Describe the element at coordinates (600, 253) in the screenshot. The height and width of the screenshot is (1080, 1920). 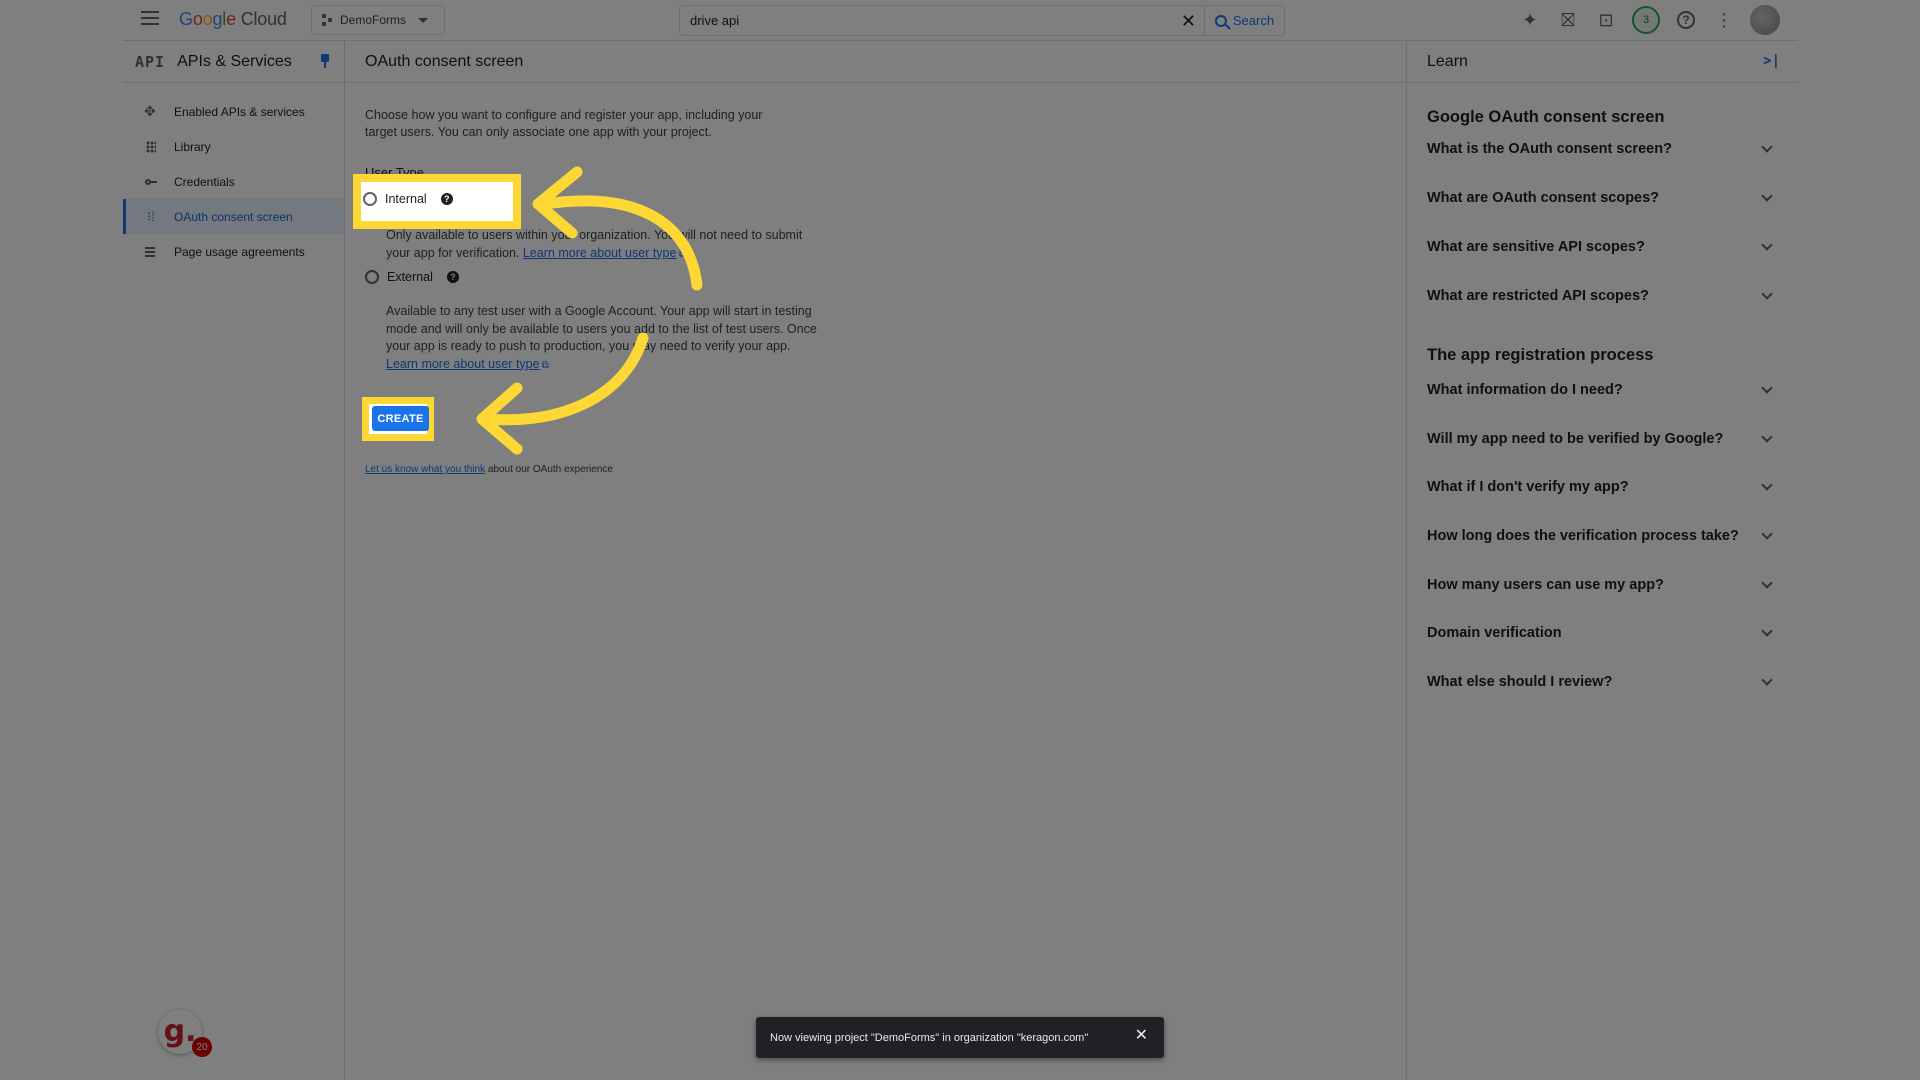
I see `internal-learn-more-link: Learn more about user type` at that location.